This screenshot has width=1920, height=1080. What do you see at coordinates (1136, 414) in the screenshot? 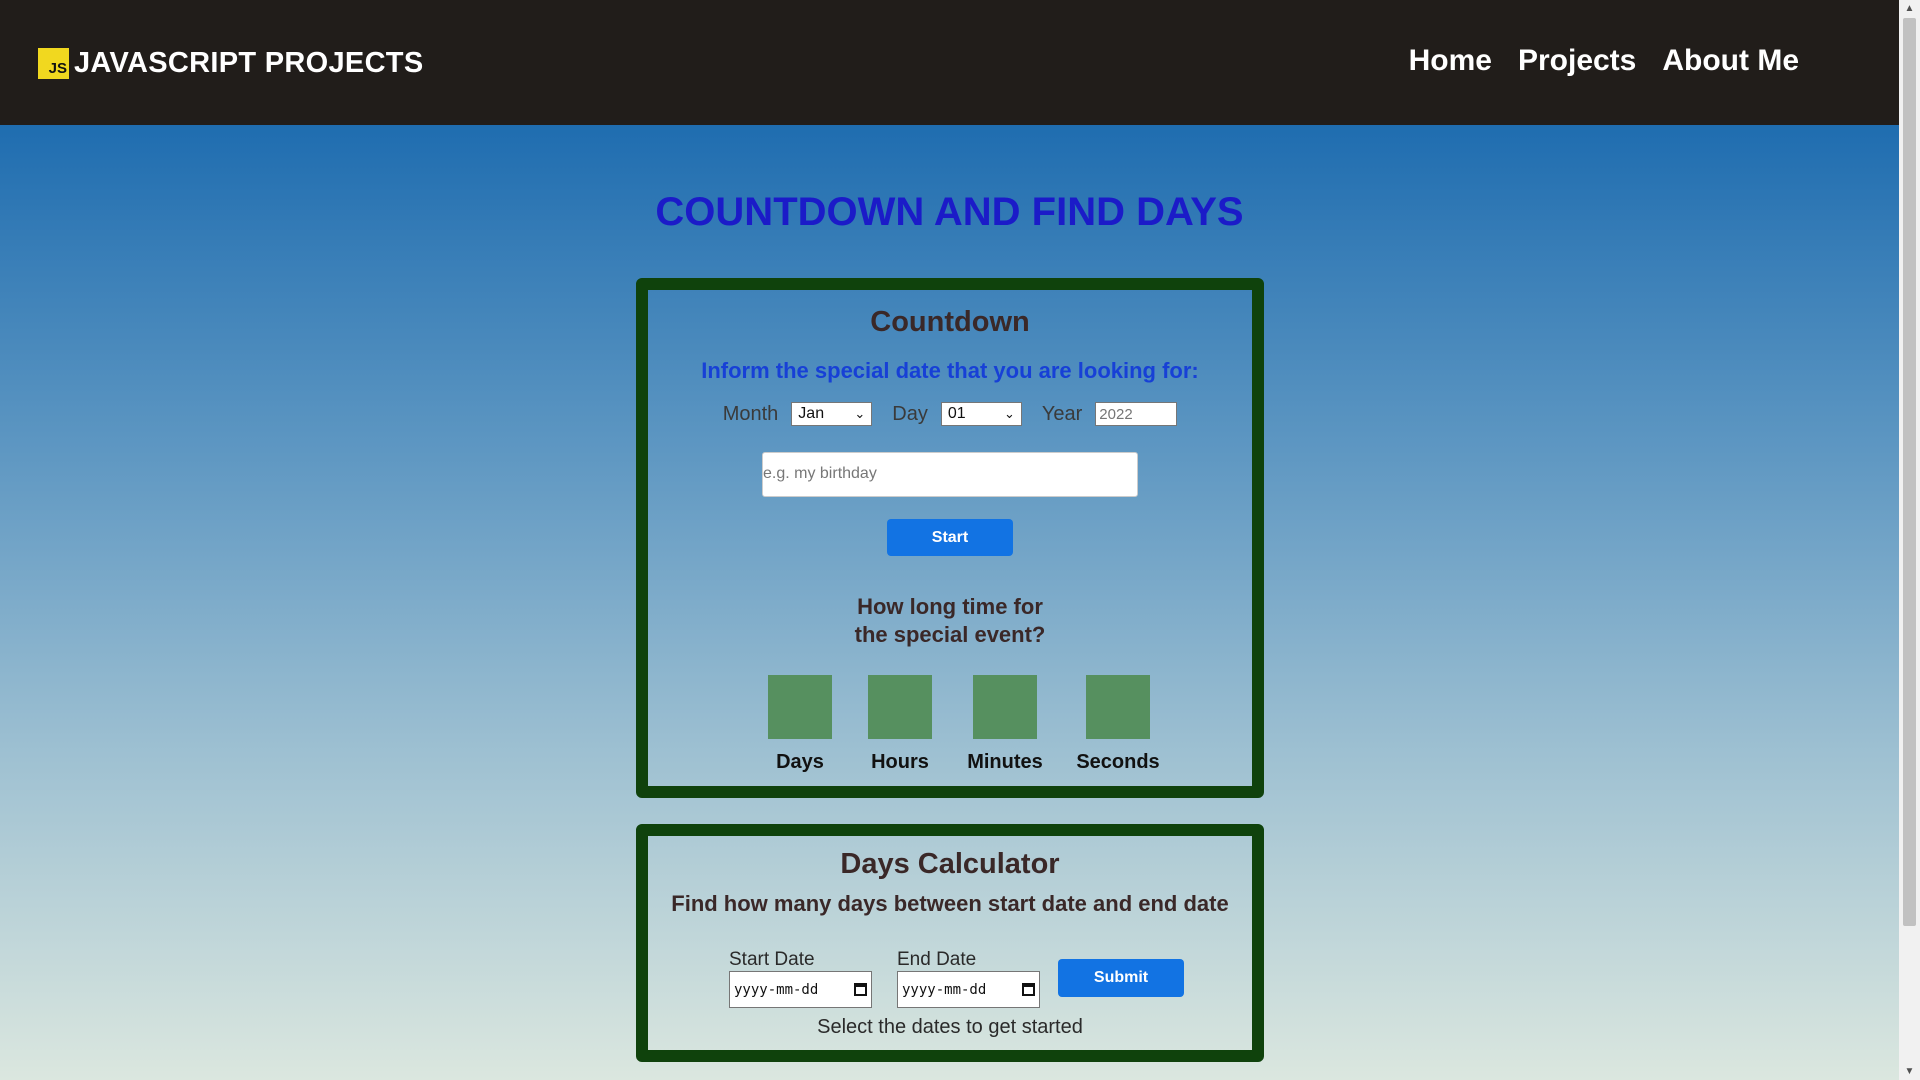
I see `year-input` at bounding box center [1136, 414].